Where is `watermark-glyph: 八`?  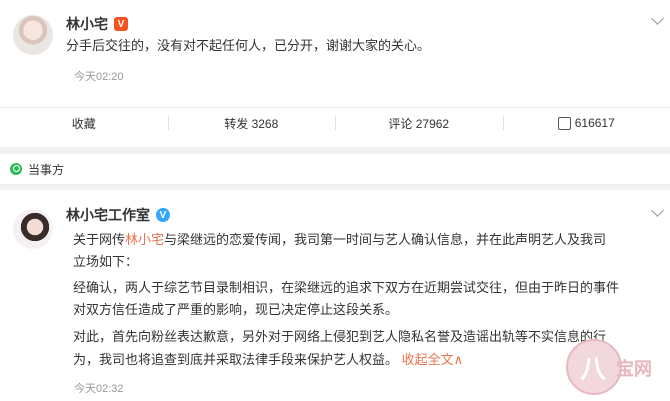 watermark-glyph: 八 is located at coordinates (593, 369).